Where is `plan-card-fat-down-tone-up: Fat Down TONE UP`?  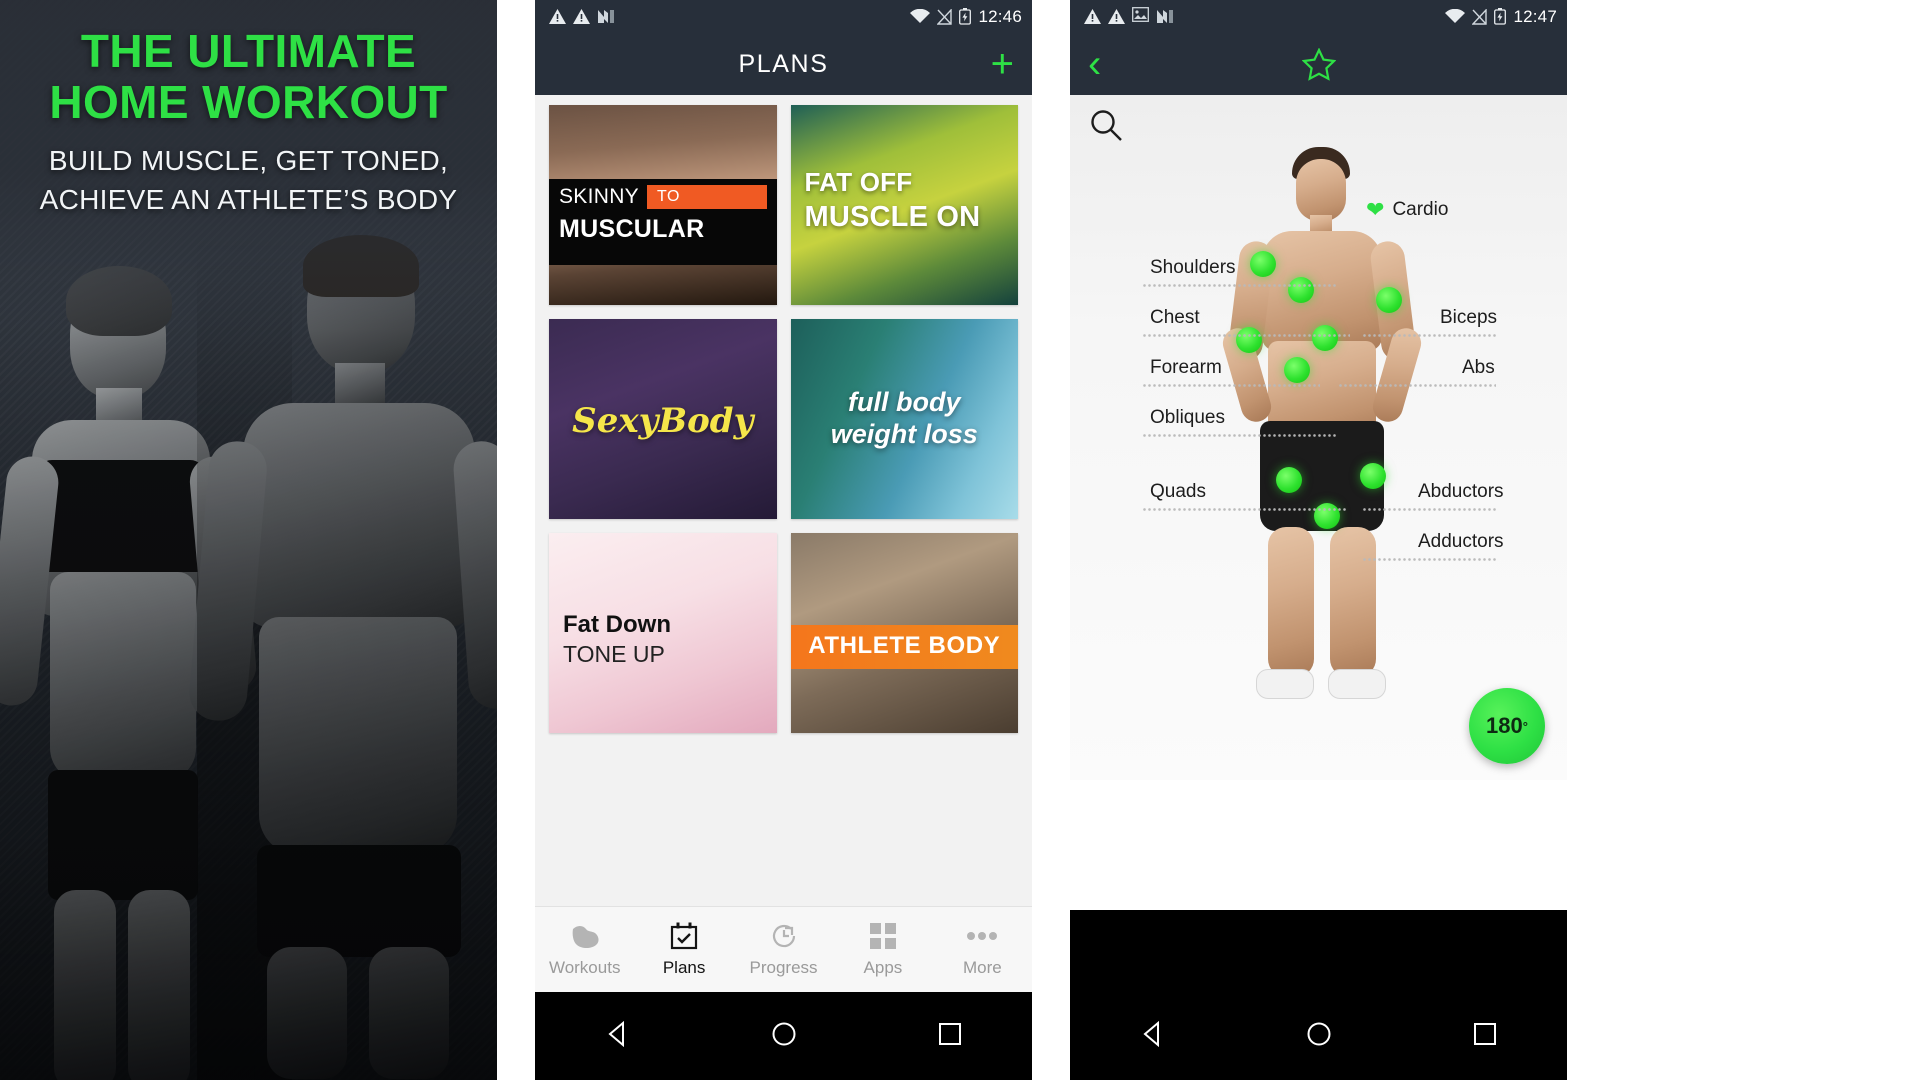 plan-card-fat-down-tone-up: Fat Down TONE UP is located at coordinates (663, 633).